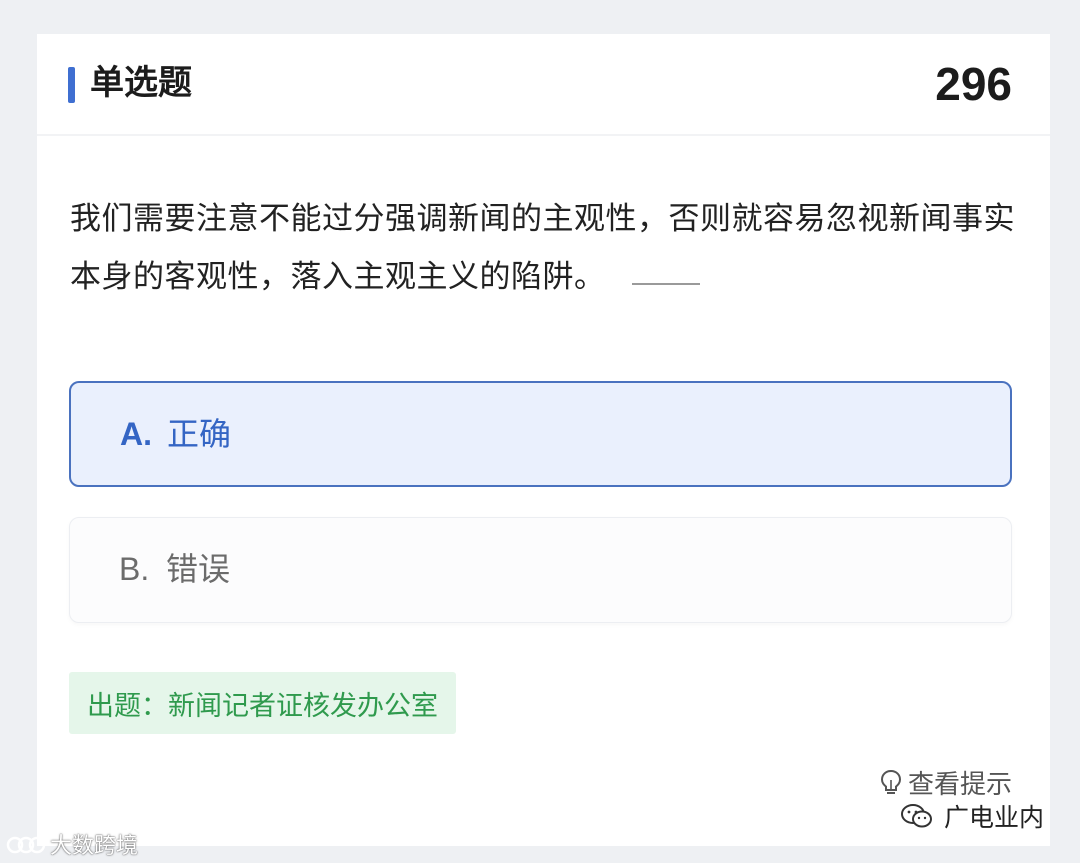 Image resolution: width=1080 pixels, height=863 pixels. I want to click on watermark-left-text: 大数跨境, so click(94, 846).